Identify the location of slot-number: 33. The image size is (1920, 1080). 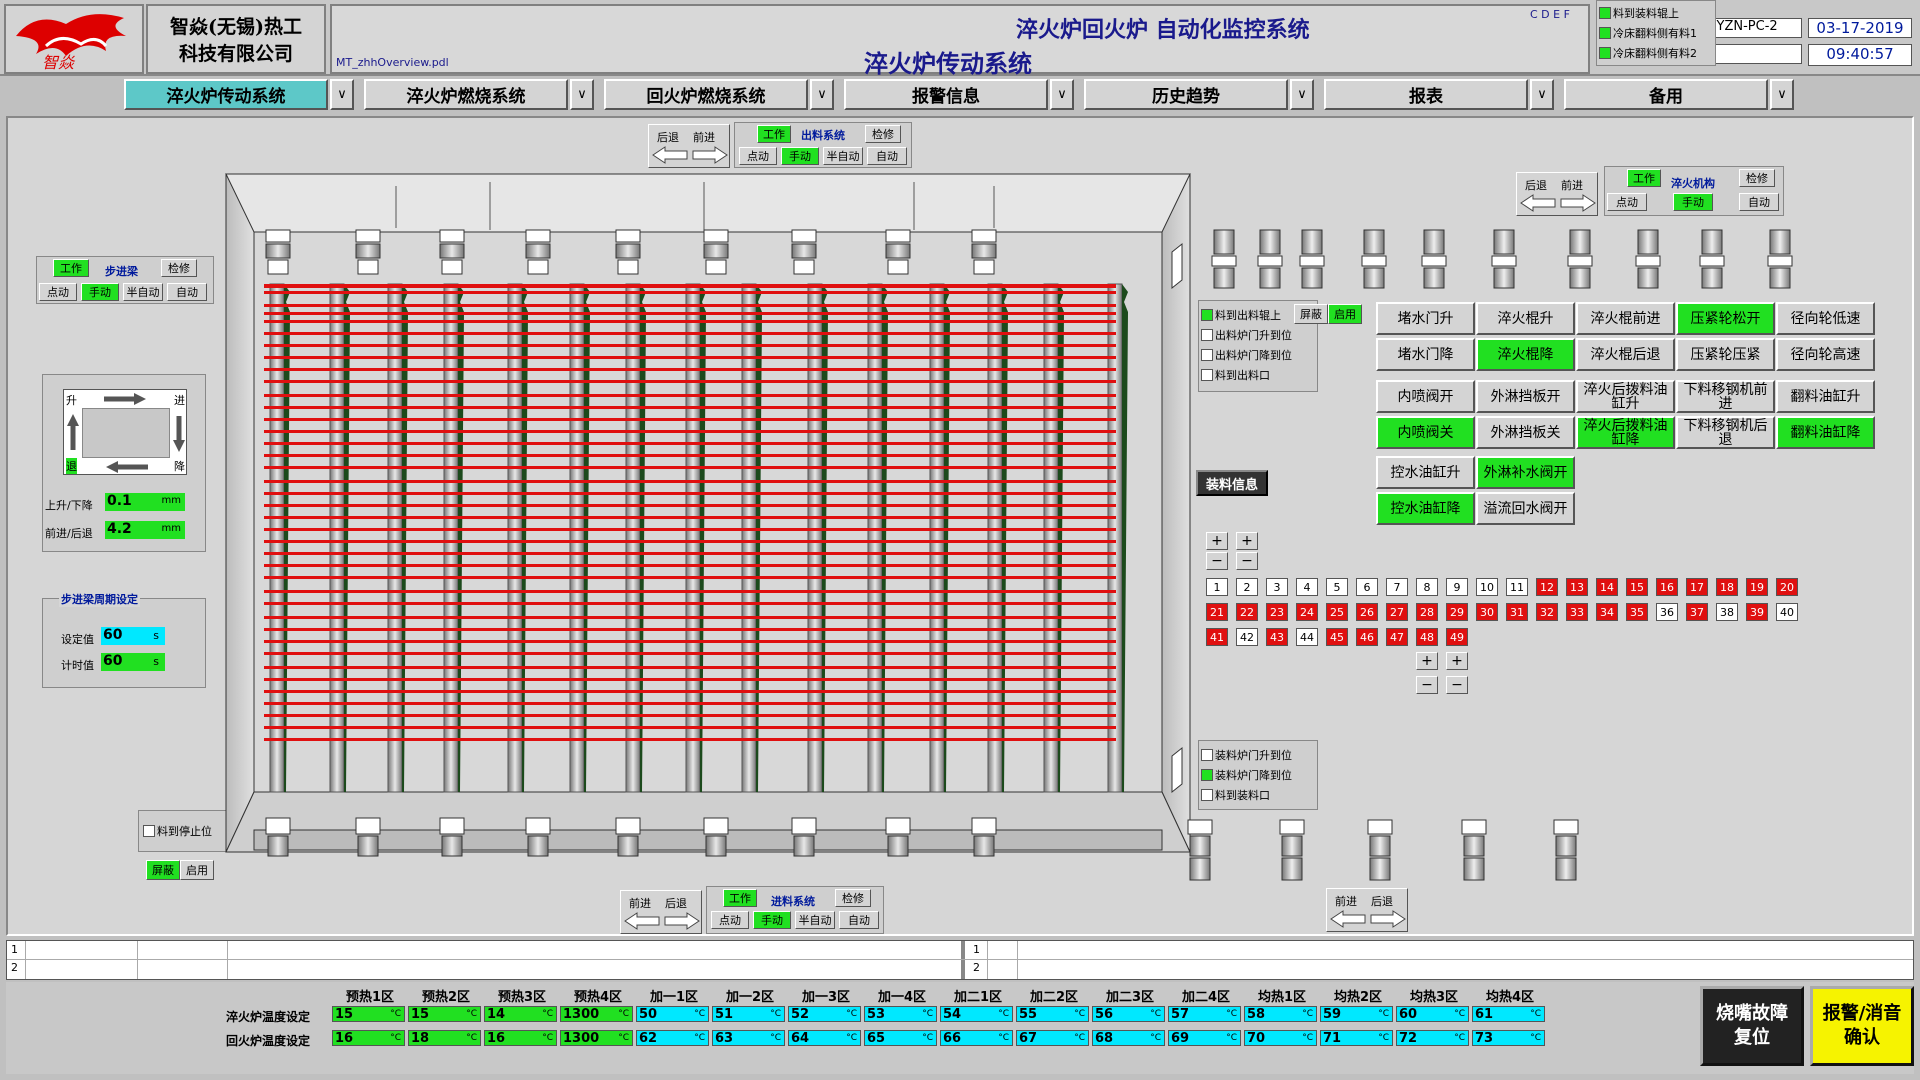
(1577, 612).